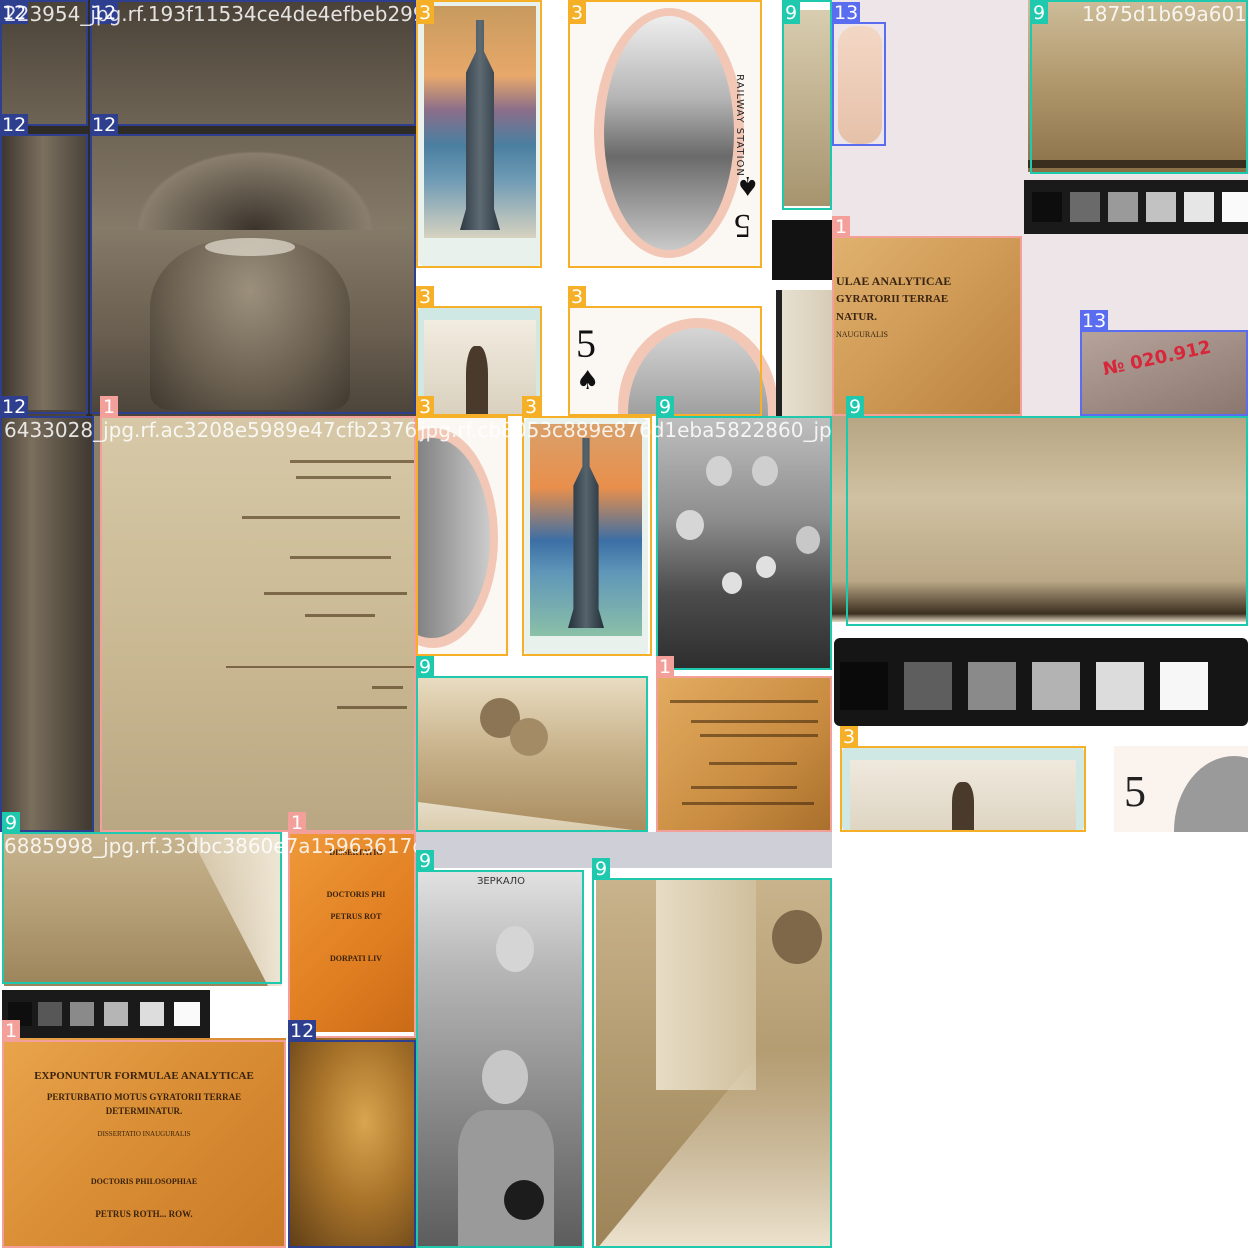 The width and height of the screenshot is (1248, 1248). I want to click on grey-scale-bar, so click(1136, 207).